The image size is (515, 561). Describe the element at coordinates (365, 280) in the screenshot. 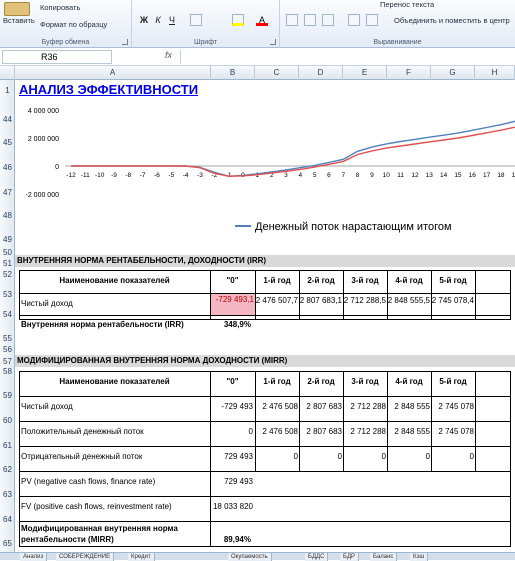

I see `irr-header-col: 3-й год` at that location.